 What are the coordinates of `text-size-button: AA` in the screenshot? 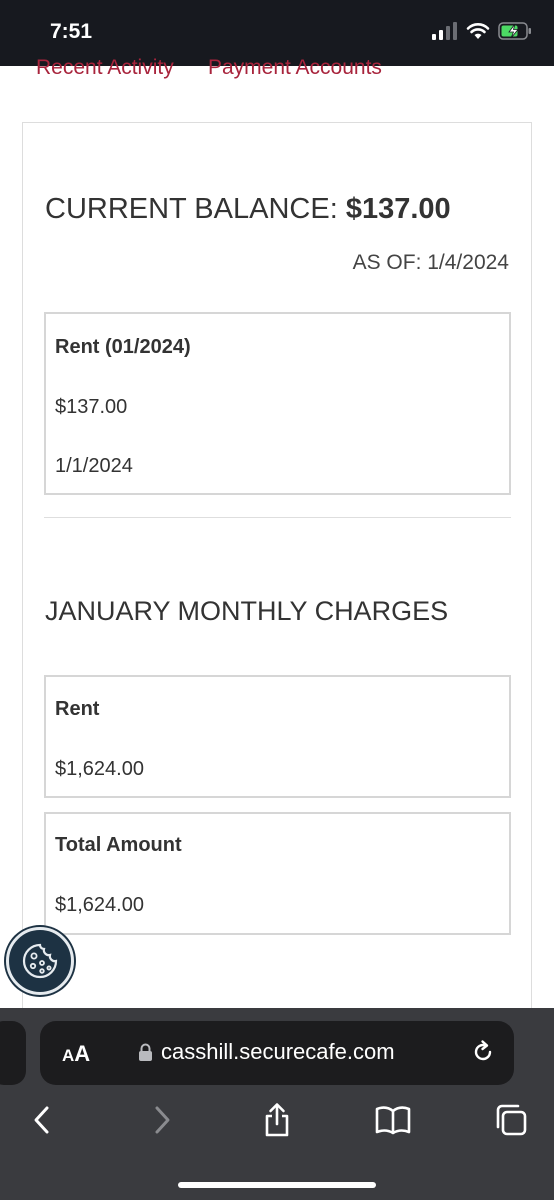 It's located at (76, 1054).